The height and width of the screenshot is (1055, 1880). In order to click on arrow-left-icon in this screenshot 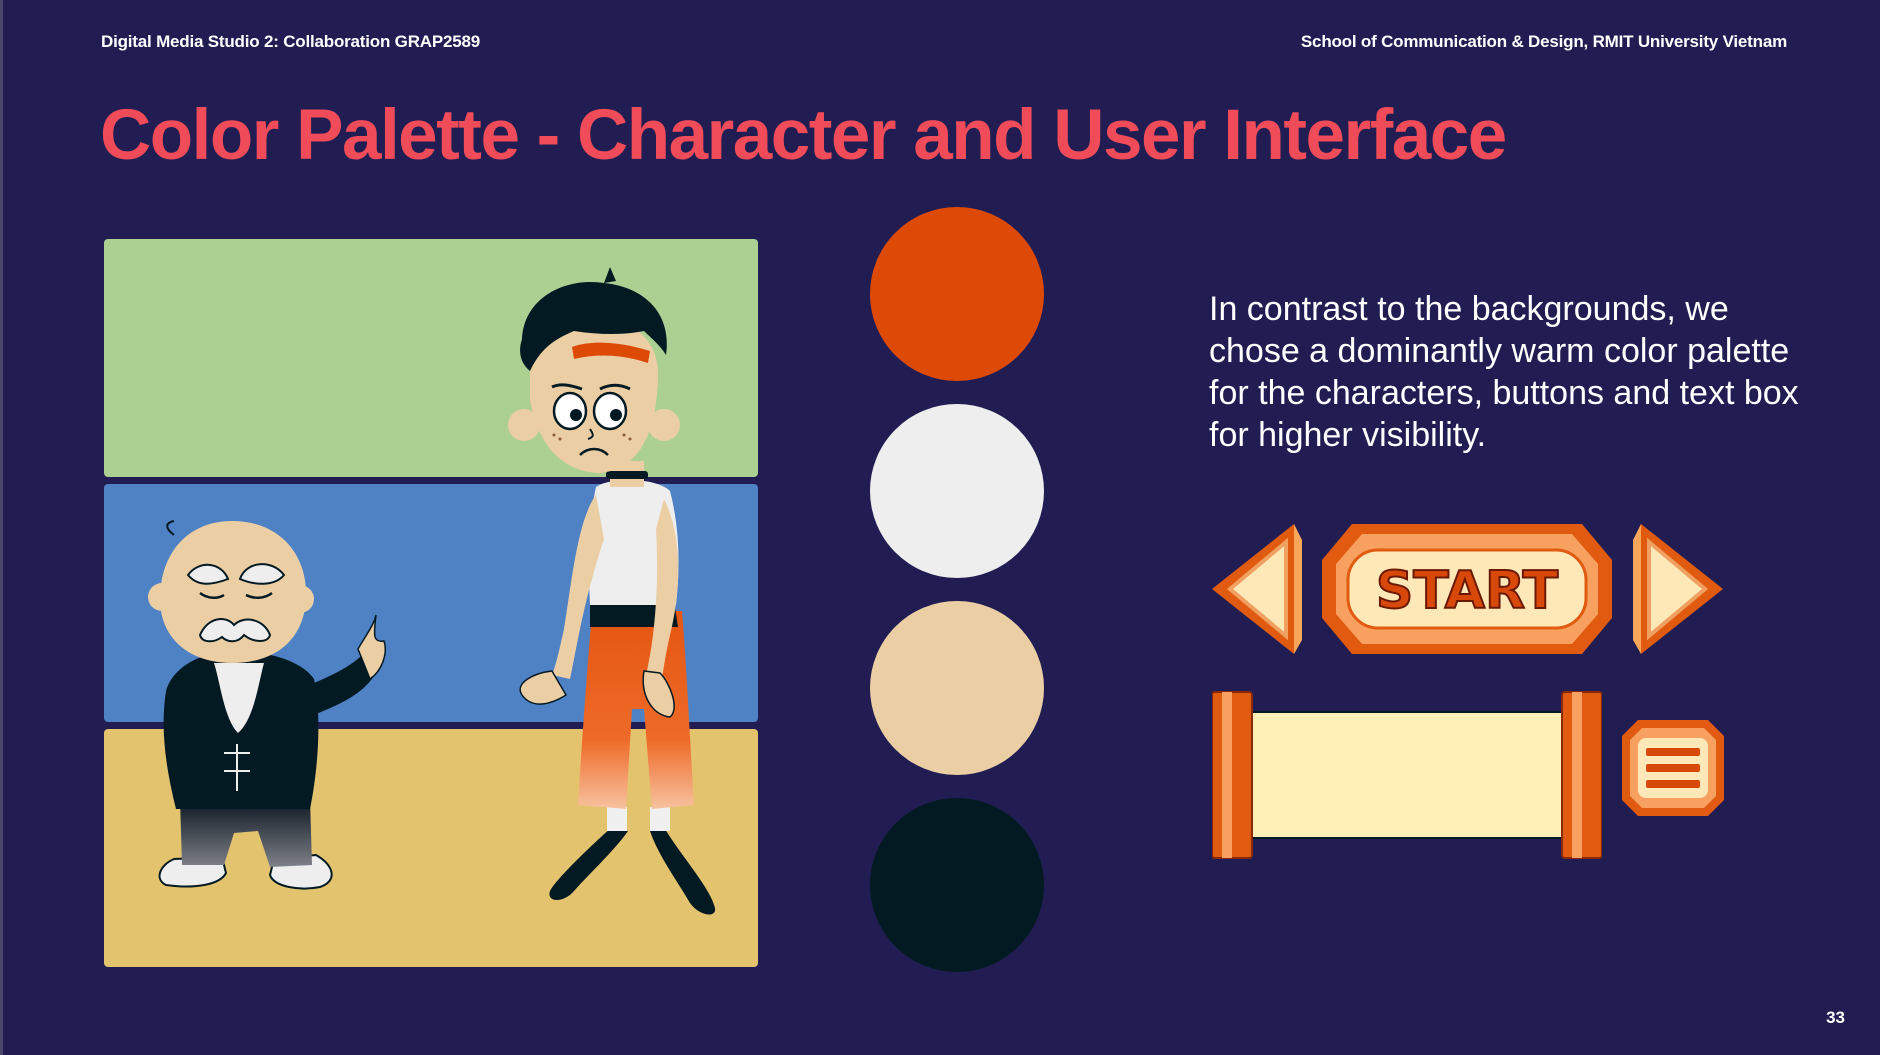, I will do `click(1257, 589)`.